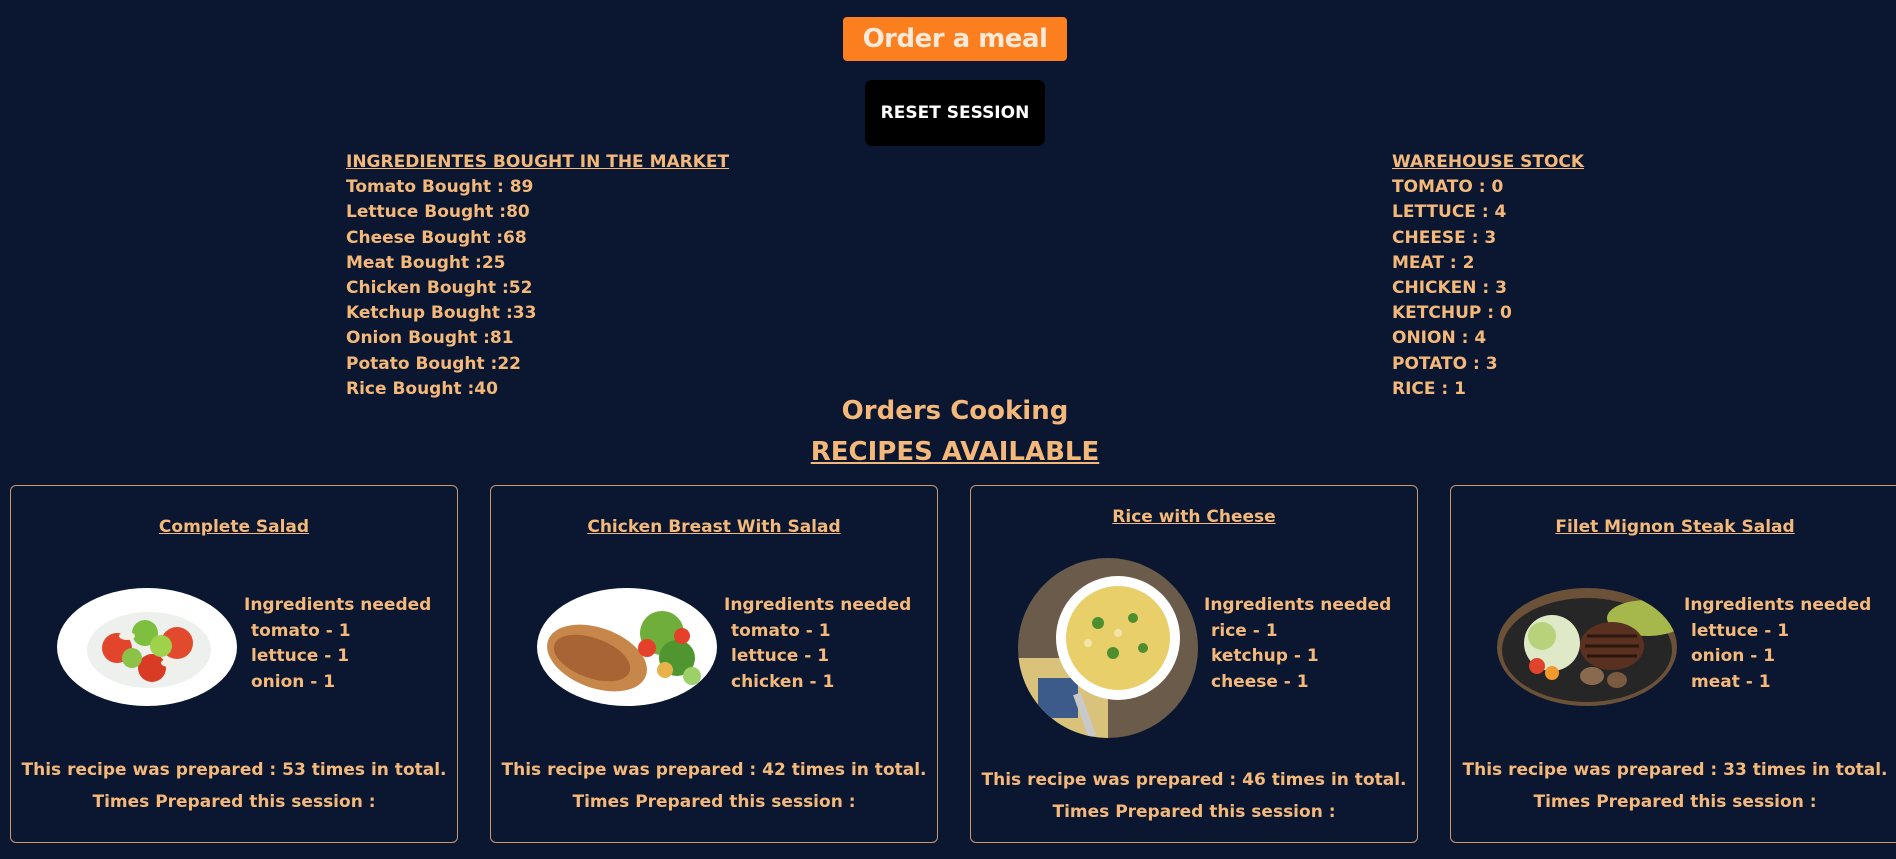 The image size is (1896, 859). What do you see at coordinates (1449, 212) in the screenshot?
I see `warehouse-item: LETTUCE : 4` at bounding box center [1449, 212].